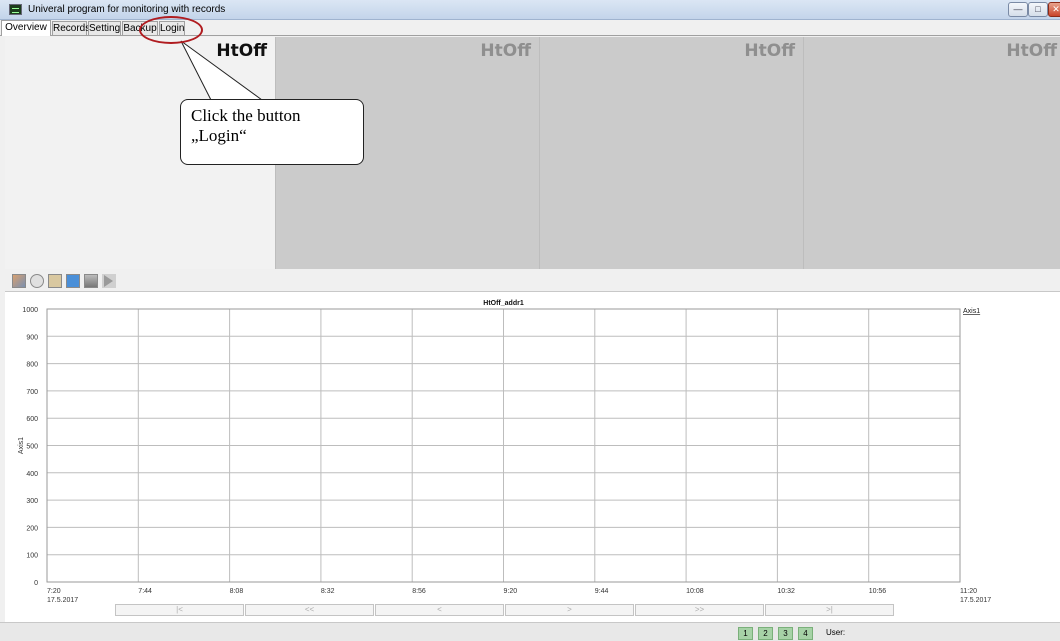 The height and width of the screenshot is (641, 1060). Describe the element at coordinates (32, 419) in the screenshot. I see `y-tick-label: 600` at that location.